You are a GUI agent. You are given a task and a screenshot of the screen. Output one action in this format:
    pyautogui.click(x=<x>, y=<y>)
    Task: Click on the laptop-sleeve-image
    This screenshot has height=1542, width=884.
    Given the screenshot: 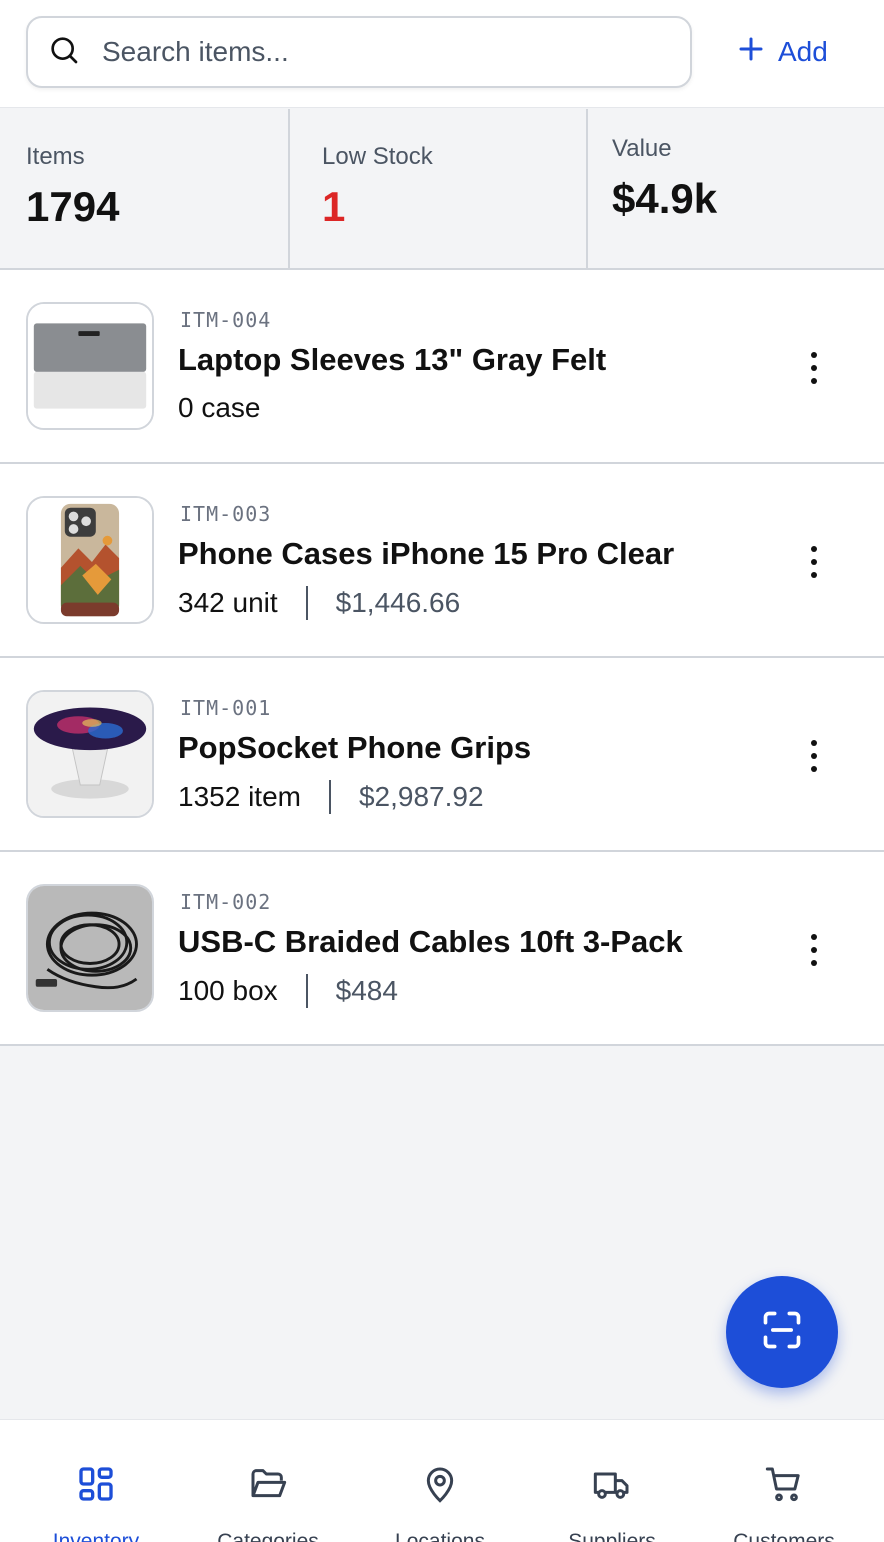 What is the action you would take?
    pyautogui.click(x=90, y=366)
    